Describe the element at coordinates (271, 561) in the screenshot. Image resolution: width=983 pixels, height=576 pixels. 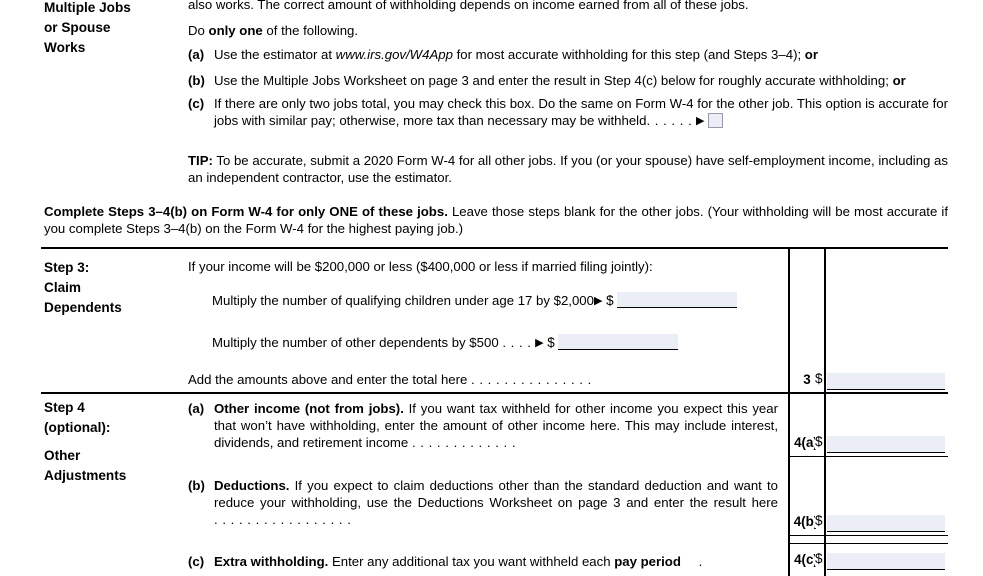
I see `step4-item-c-bold: Extra withholding.` at that location.